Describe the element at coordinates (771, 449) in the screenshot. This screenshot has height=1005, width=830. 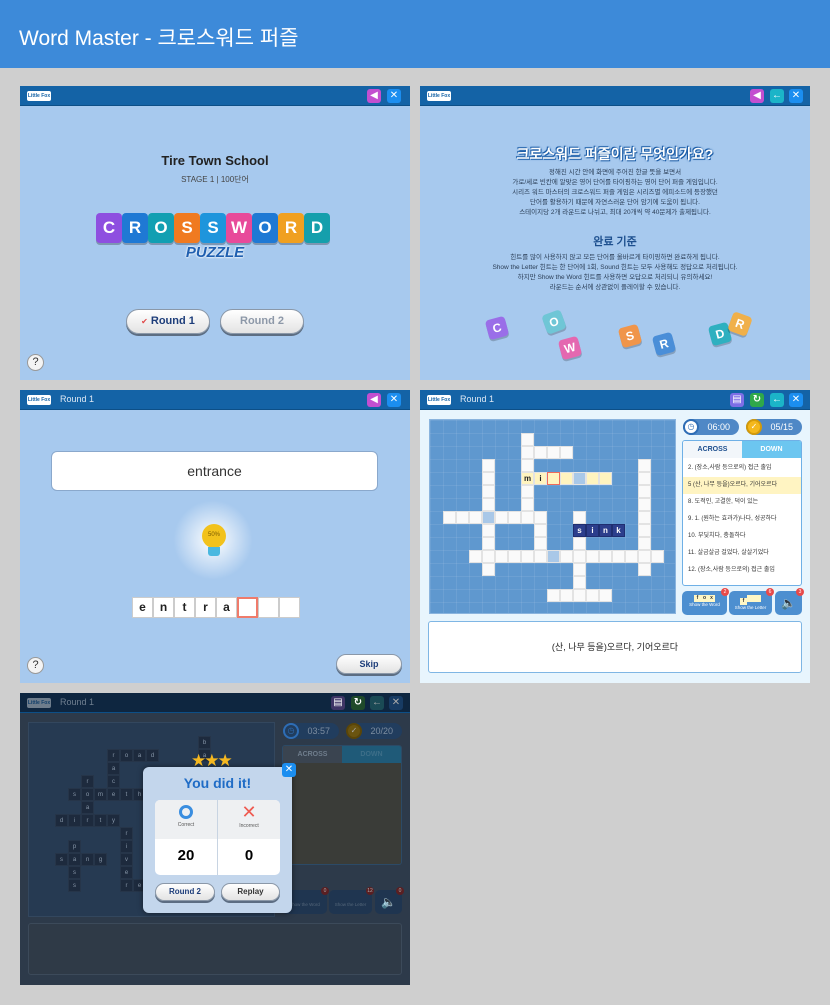
I see `tab-down: DOWN` at that location.